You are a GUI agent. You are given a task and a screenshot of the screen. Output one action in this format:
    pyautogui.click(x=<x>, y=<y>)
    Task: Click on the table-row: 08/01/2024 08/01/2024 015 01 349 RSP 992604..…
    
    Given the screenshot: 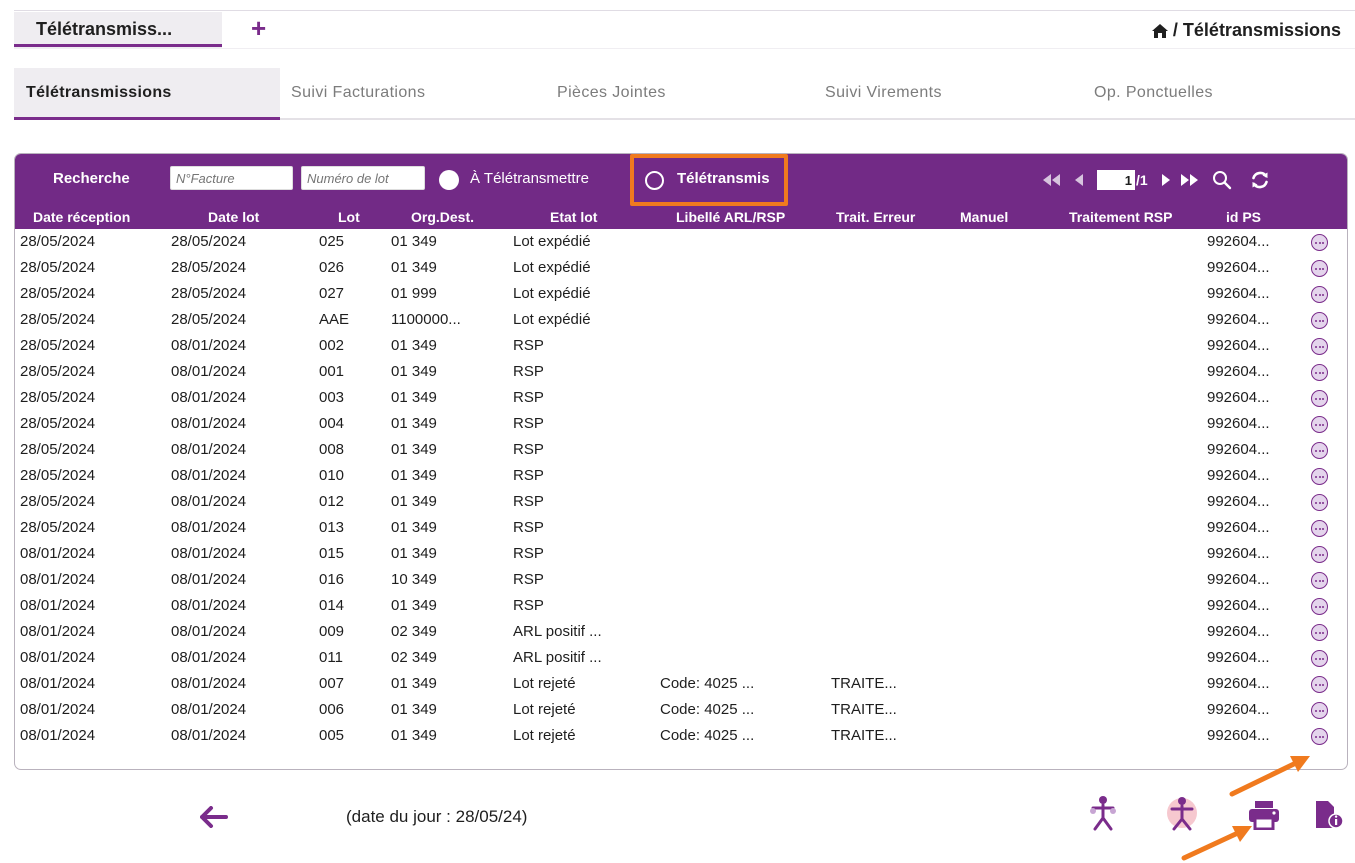 What is the action you would take?
    pyautogui.click(x=681, y=554)
    